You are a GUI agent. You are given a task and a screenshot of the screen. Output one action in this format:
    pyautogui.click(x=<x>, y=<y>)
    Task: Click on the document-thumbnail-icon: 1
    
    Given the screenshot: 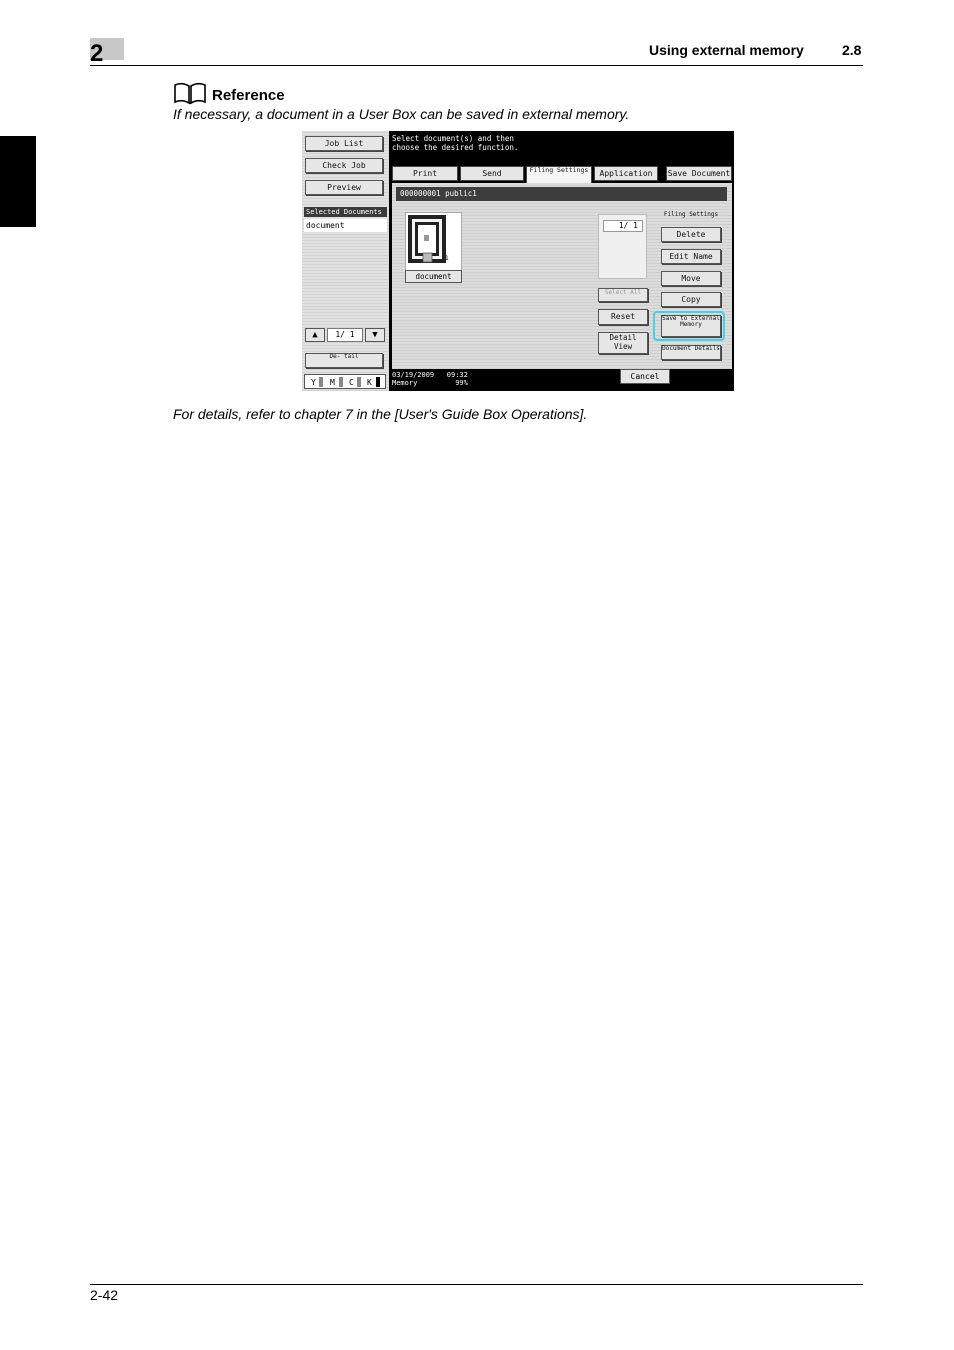 What is the action you would take?
    pyautogui.click(x=428, y=239)
    